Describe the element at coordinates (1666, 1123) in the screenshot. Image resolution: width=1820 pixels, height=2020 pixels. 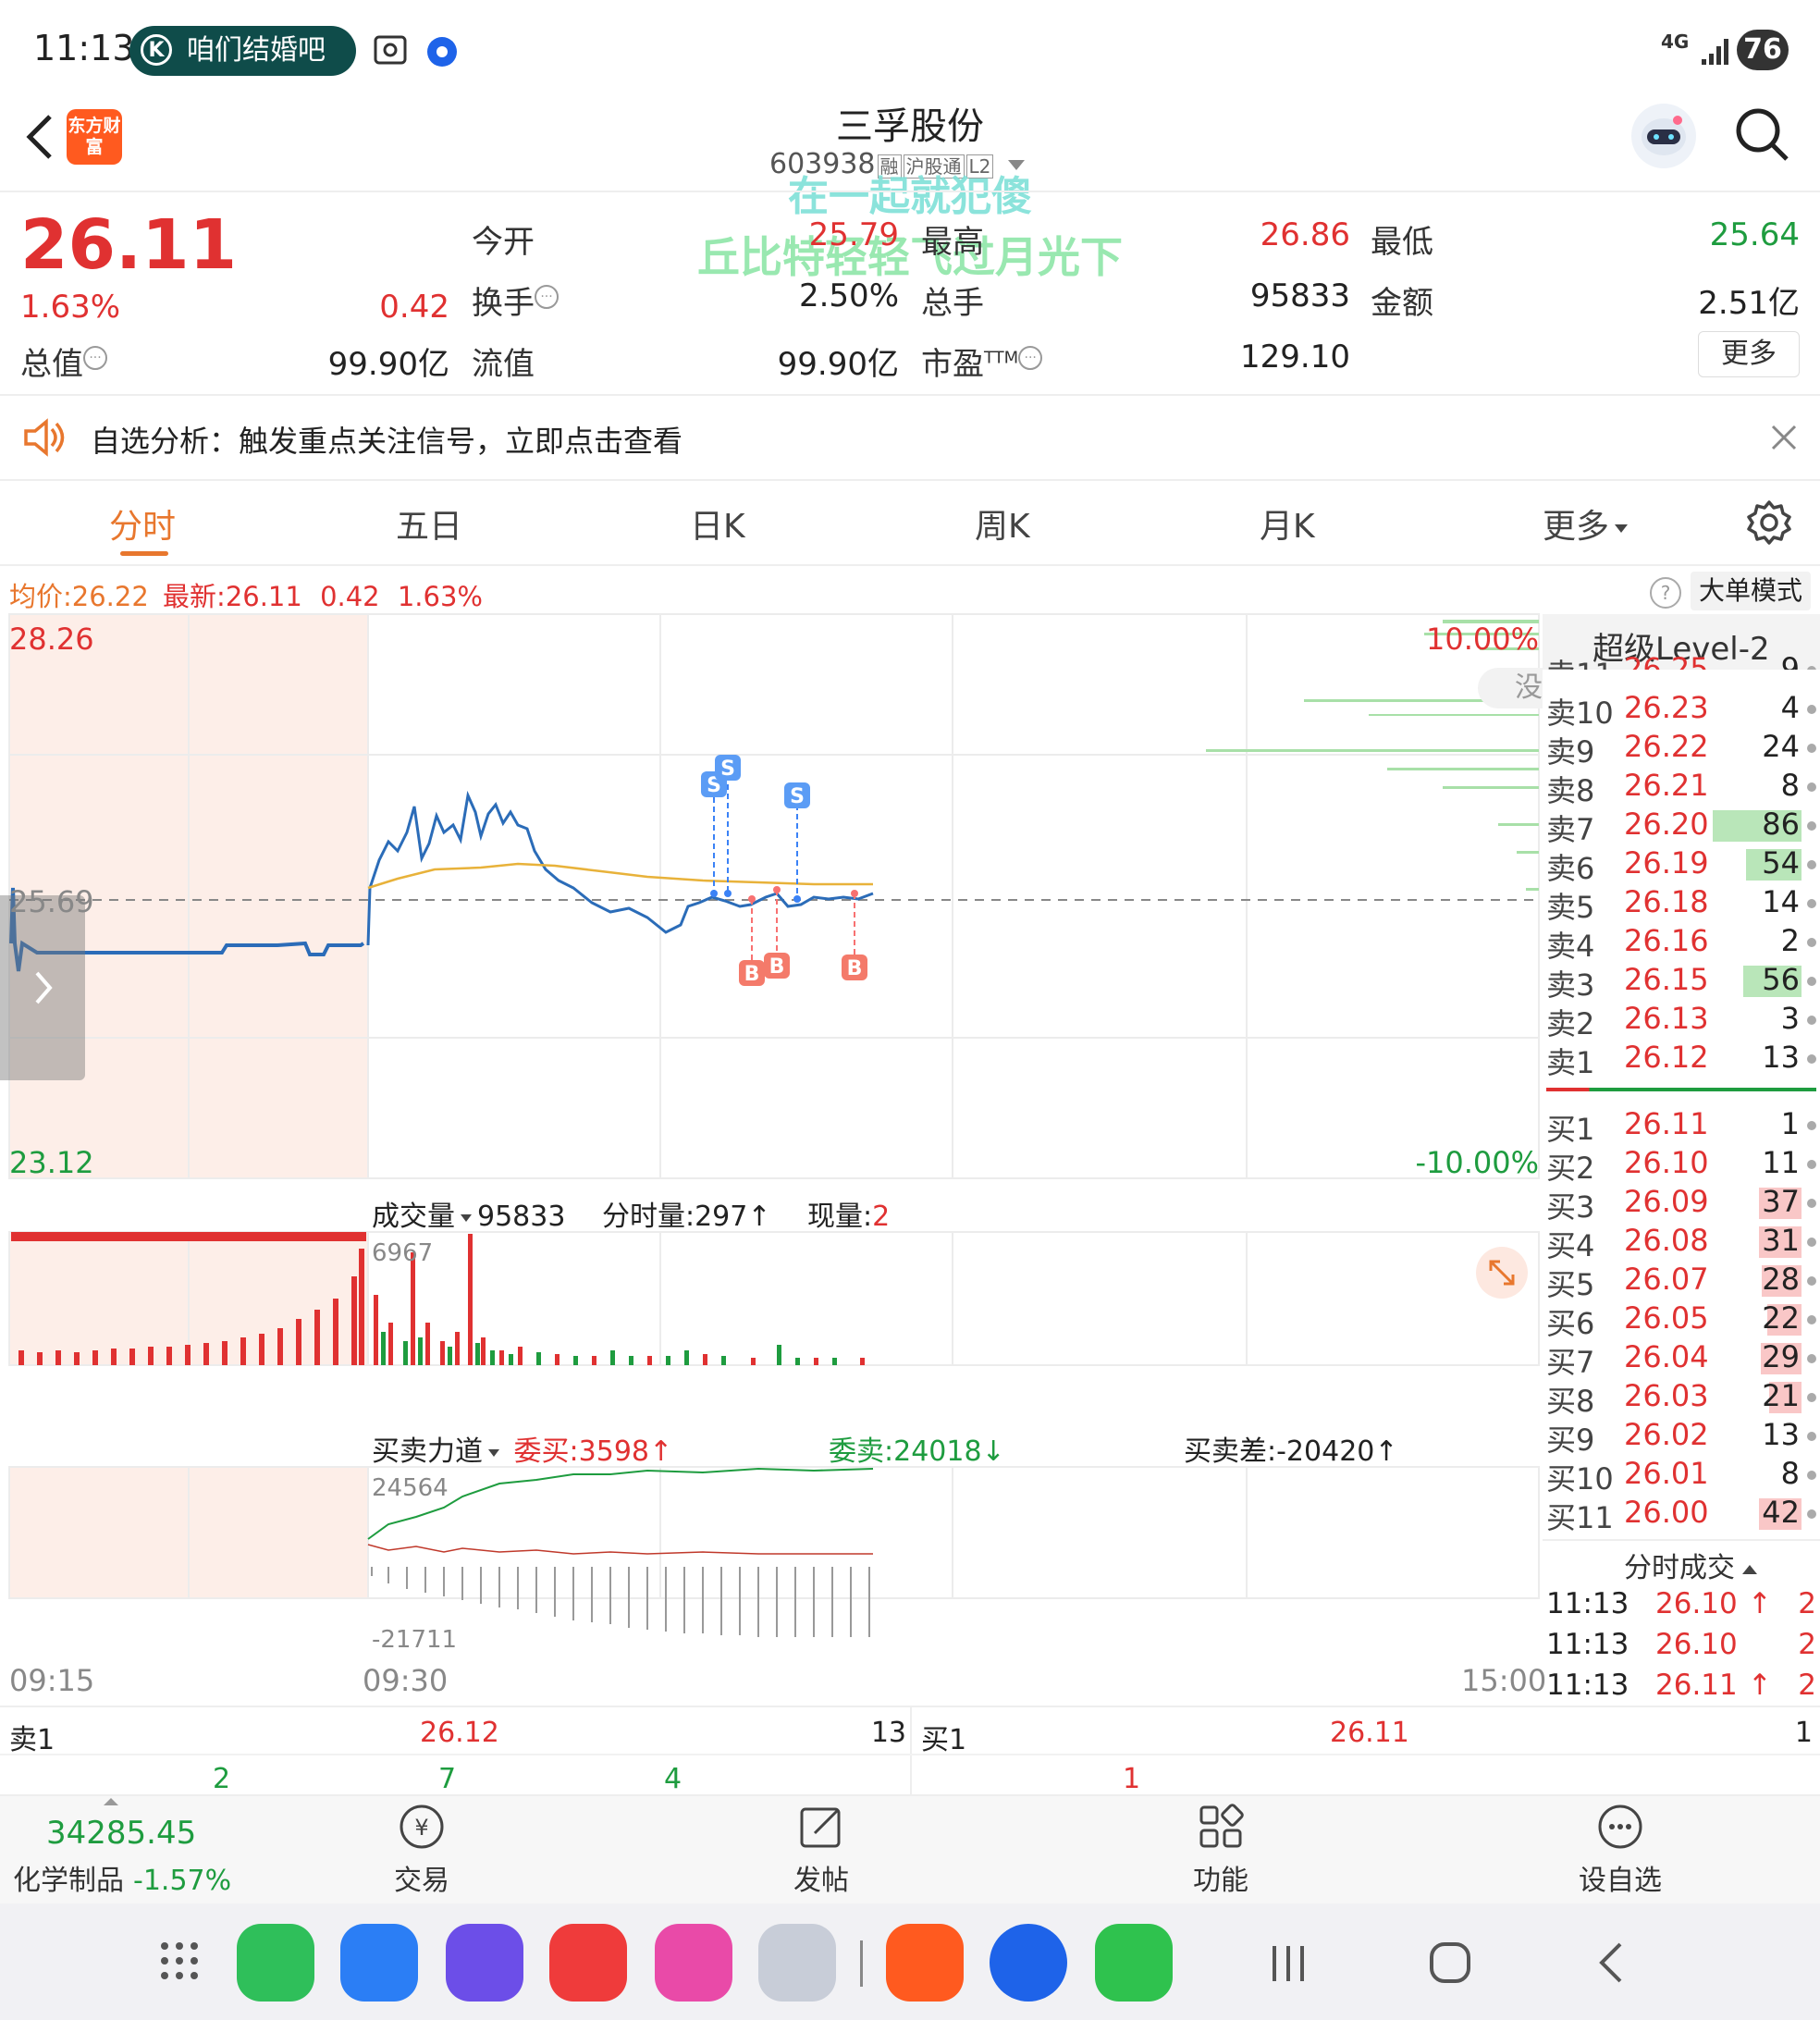
I see `order-price: 26.11` at that location.